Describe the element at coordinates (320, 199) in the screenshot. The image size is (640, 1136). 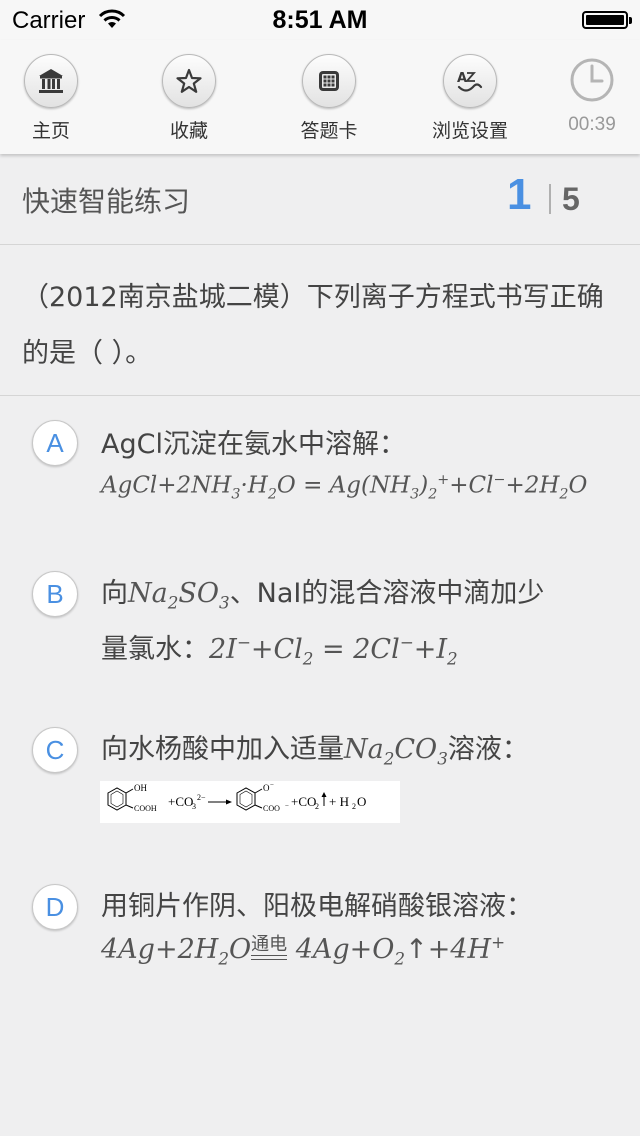
I see `practice-header: 快速智能练习 1 5` at that location.